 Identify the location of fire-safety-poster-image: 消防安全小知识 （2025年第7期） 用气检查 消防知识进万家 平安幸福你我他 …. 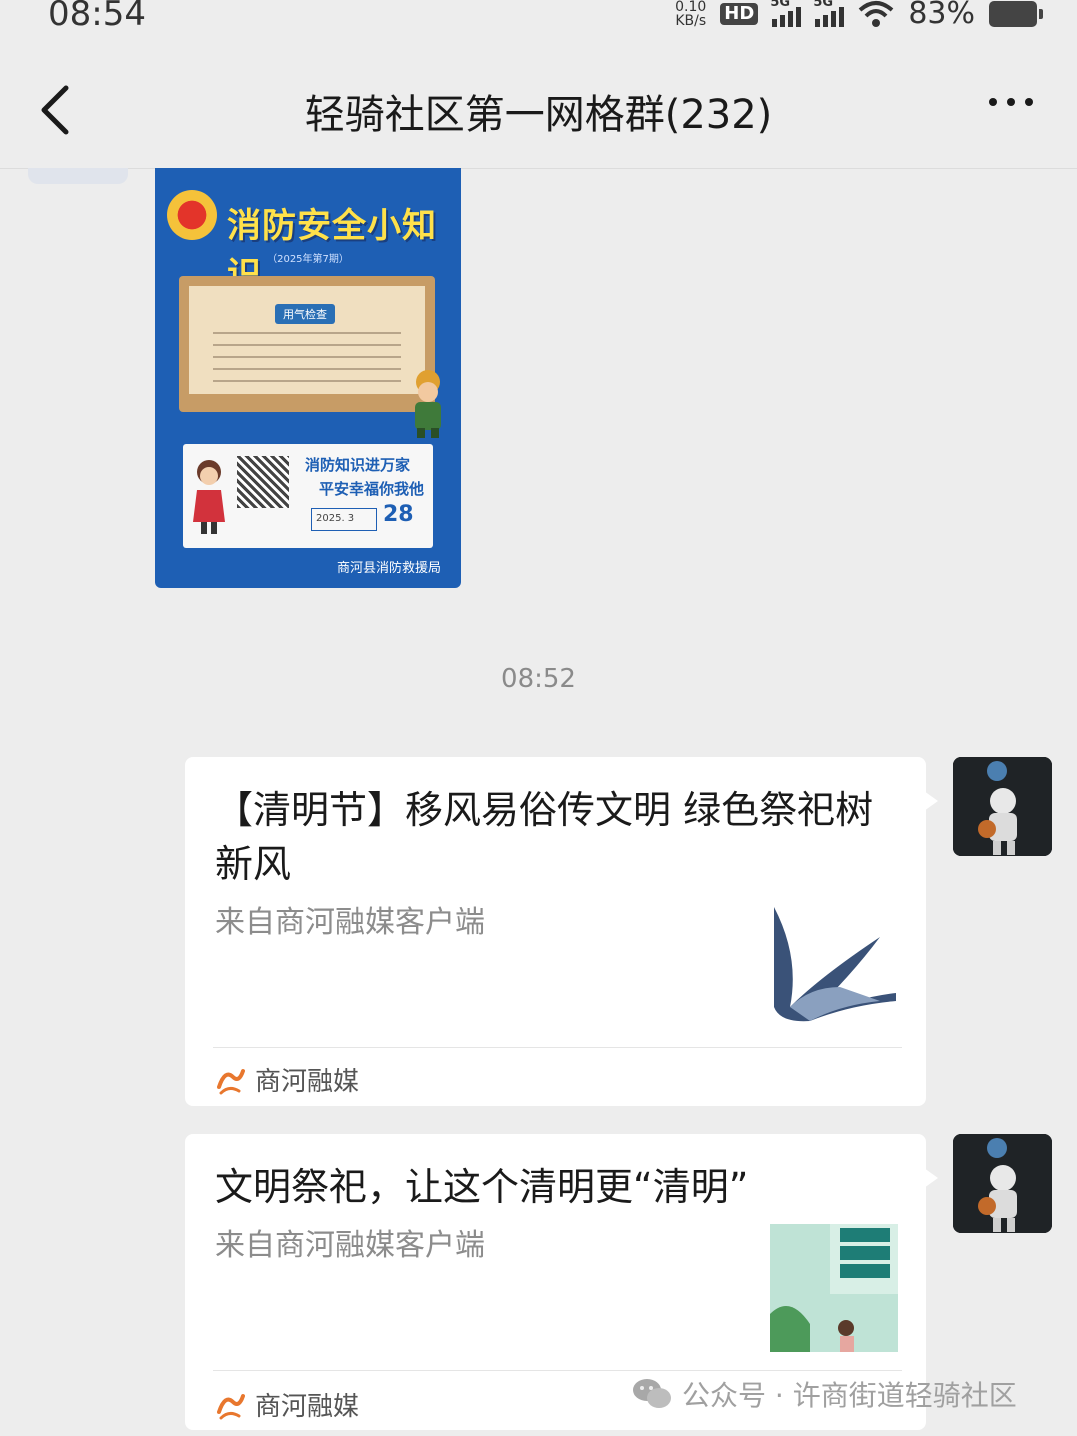
(308, 378).